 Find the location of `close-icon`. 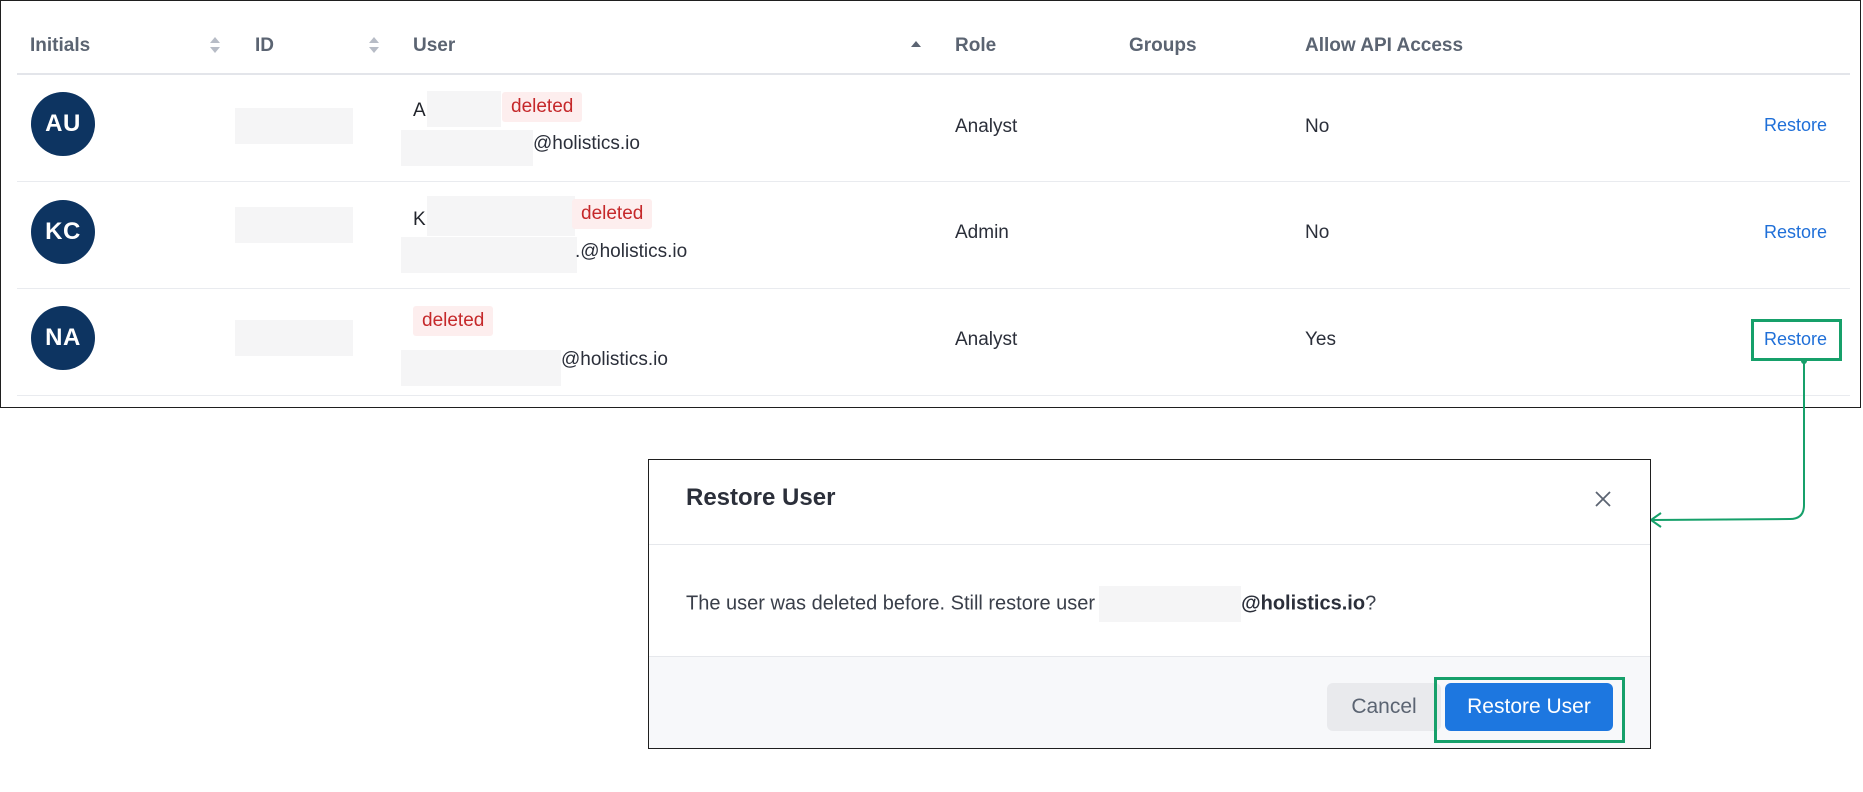

close-icon is located at coordinates (1603, 499).